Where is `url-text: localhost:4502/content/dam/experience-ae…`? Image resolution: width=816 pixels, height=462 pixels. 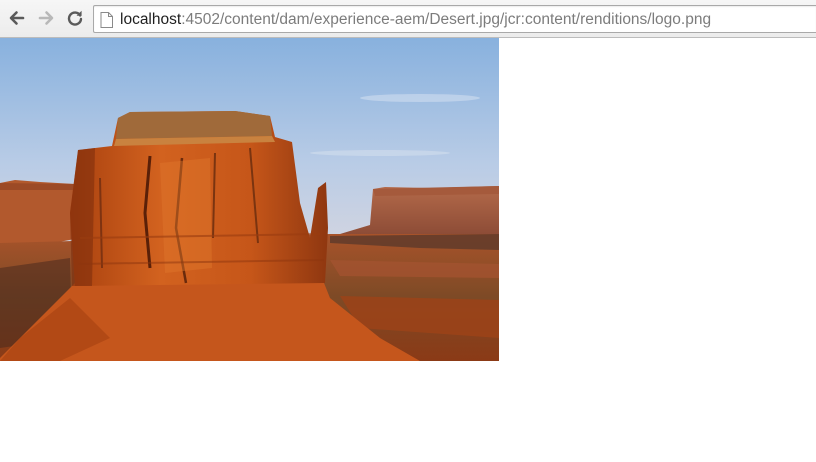 url-text: localhost:4502/content/dam/experience-ae… is located at coordinates (415, 20).